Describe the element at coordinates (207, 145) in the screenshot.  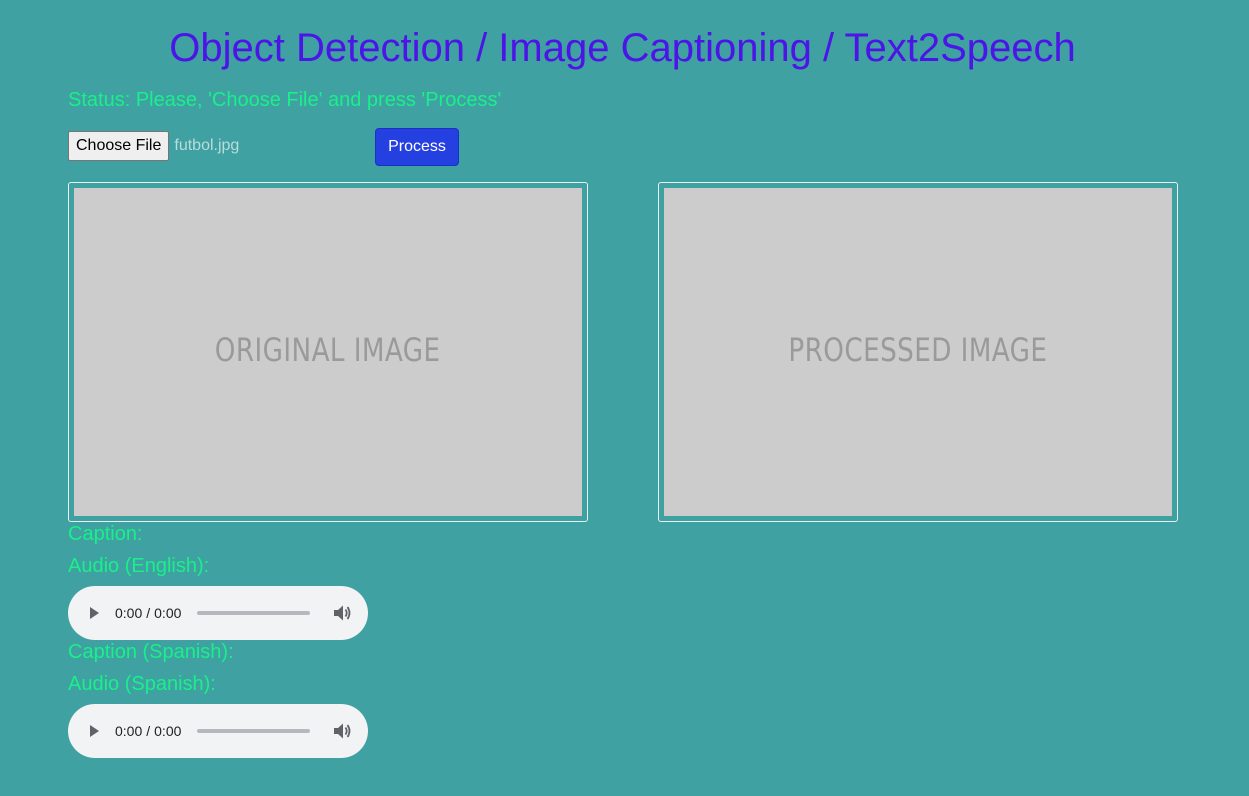
I see `selected-file-name: futbol.jpg` at that location.